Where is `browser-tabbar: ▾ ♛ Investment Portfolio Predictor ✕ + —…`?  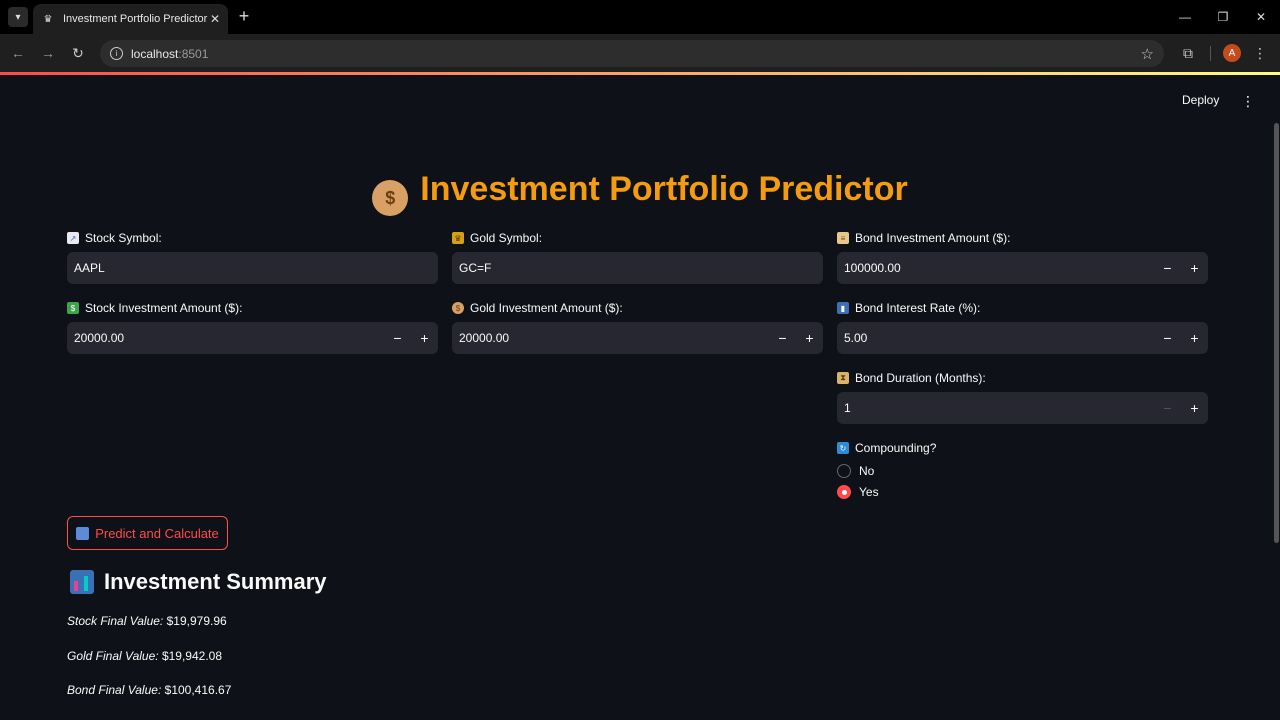
browser-tabbar: ▾ ♛ Investment Portfolio Predictor ✕ + —… is located at coordinates (640, 17).